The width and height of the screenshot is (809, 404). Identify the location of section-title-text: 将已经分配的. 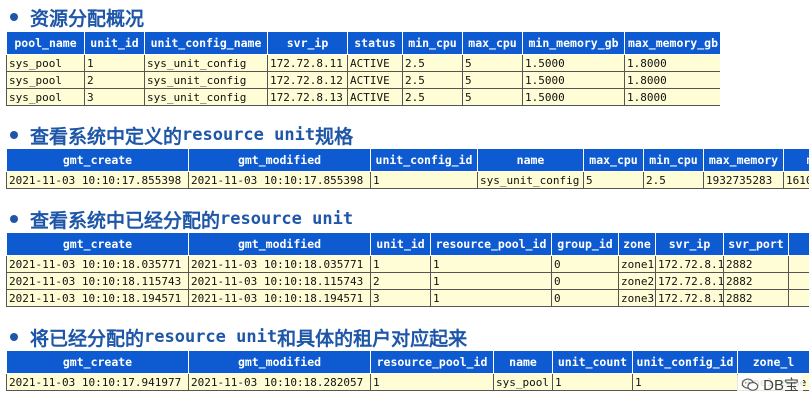
(87, 339).